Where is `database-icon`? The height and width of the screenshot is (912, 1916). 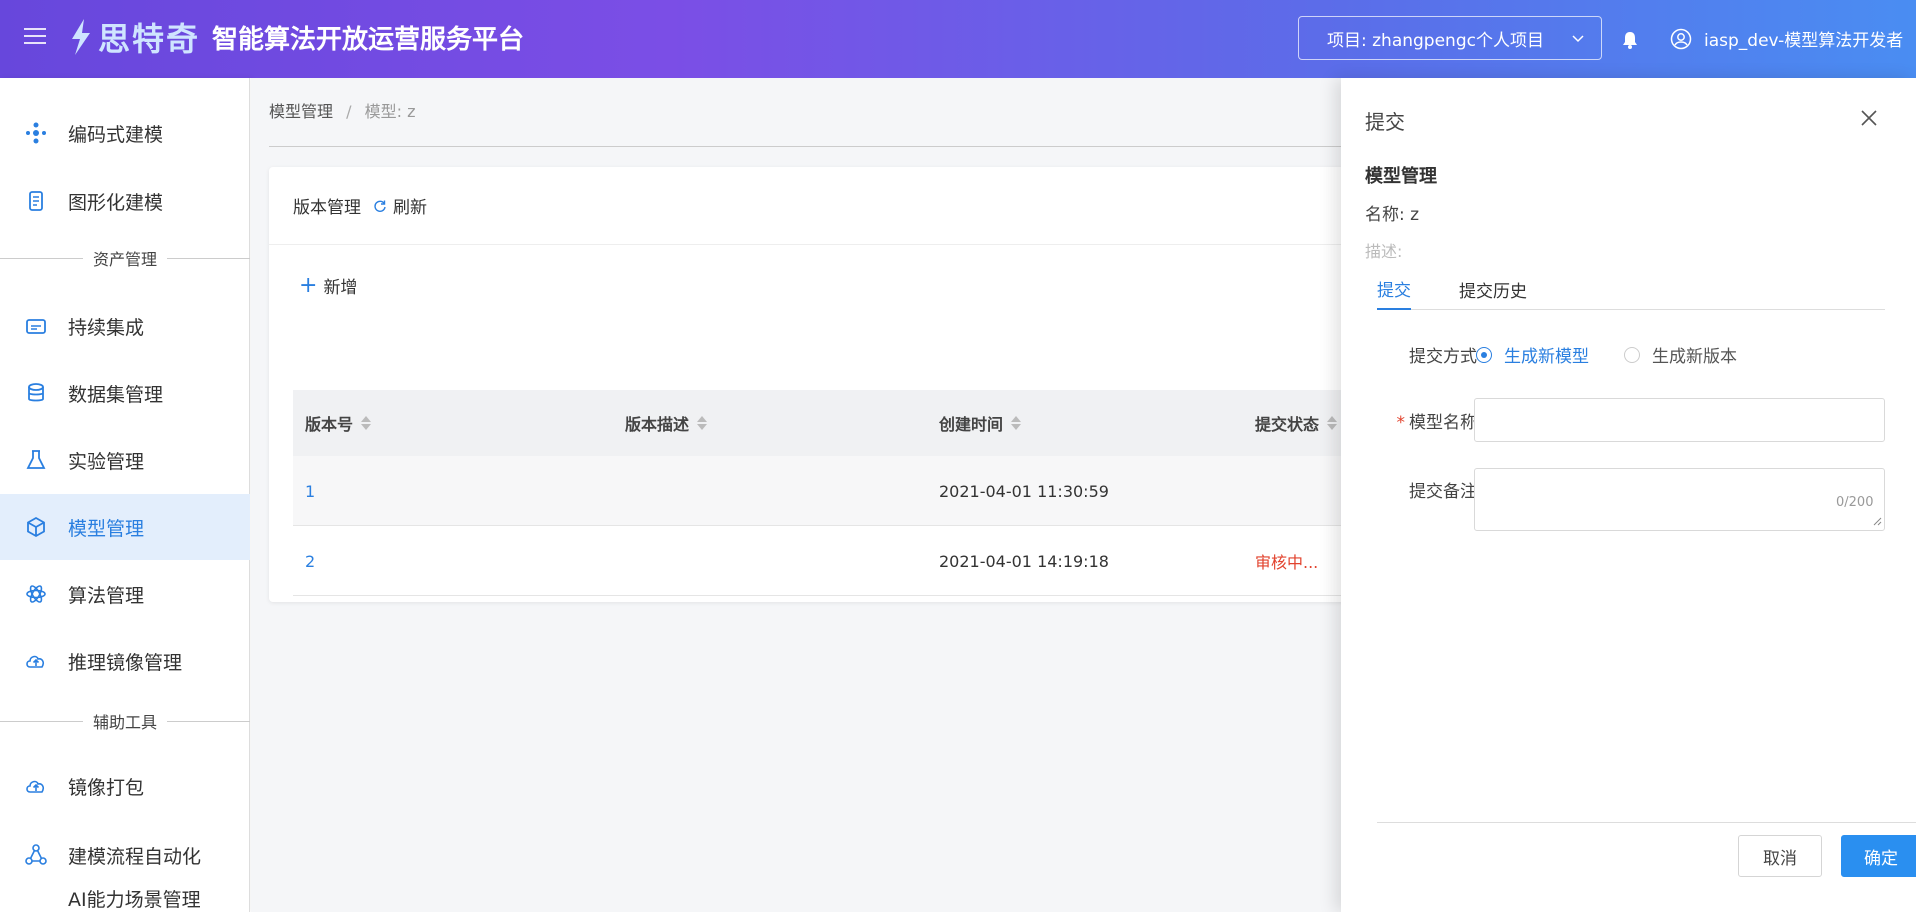
database-icon is located at coordinates (36, 392).